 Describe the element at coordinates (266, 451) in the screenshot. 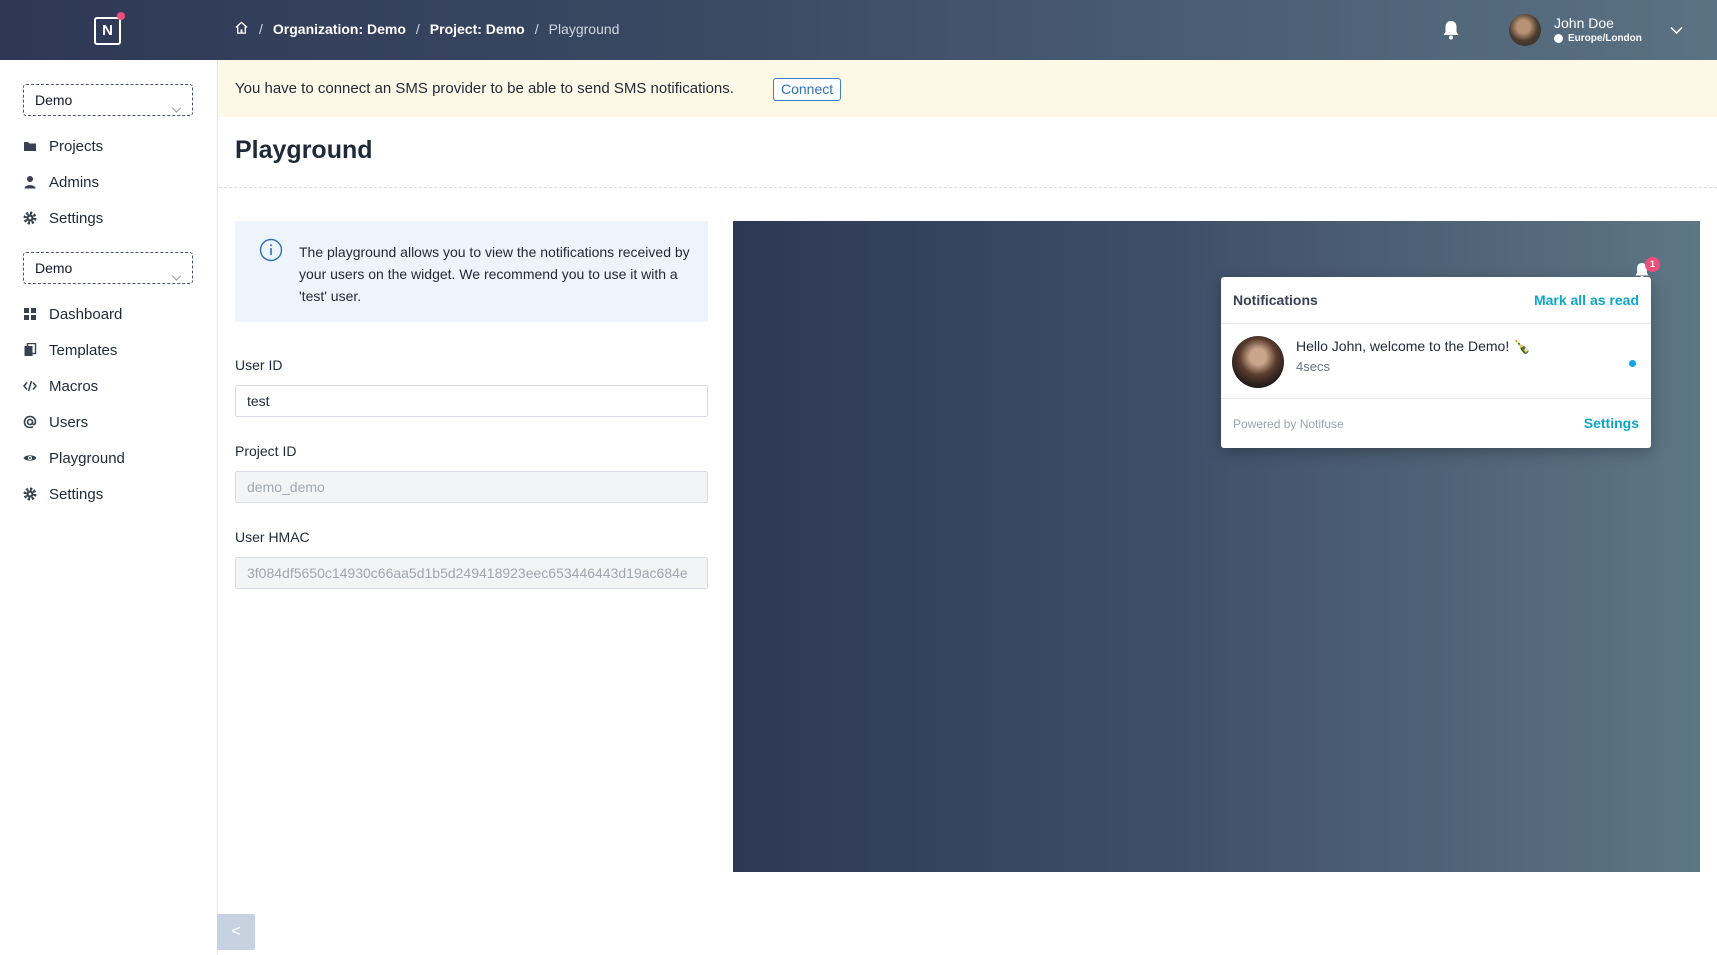

I see `project-id-label: Project ID` at that location.